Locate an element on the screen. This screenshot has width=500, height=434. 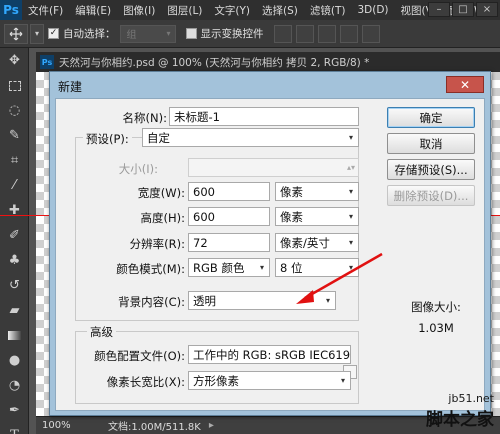
dodge-tool-icon: ◔ is located at coordinates (14, 385).